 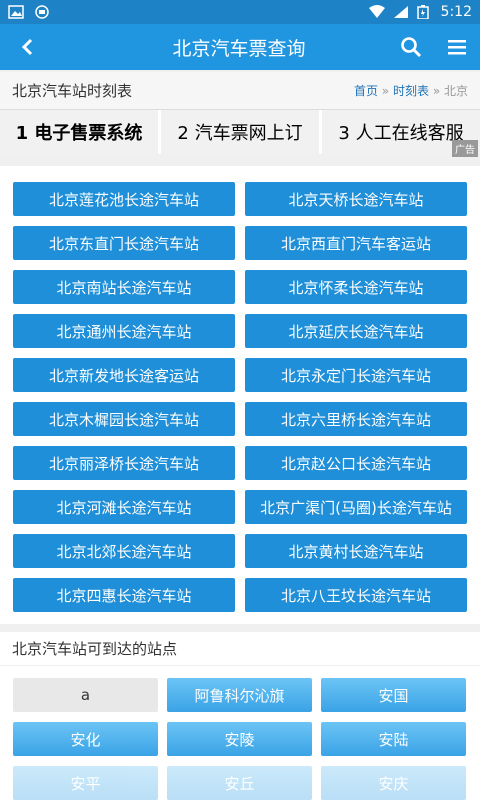 What do you see at coordinates (393, 739) in the screenshot?
I see `destination-button: 安陆` at bounding box center [393, 739].